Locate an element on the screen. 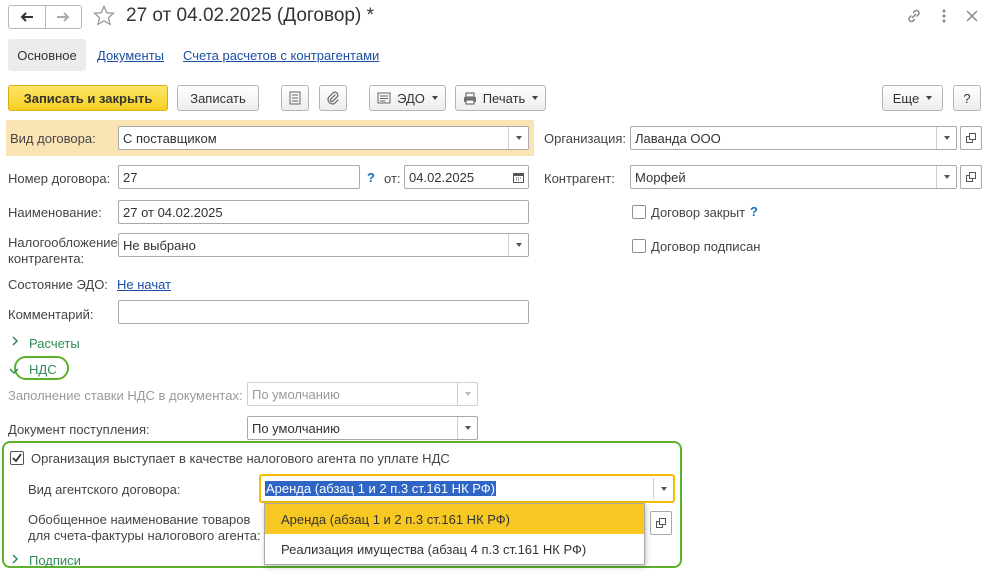 Image resolution: width=985 pixels, height=580 pixels. link-icon is located at coordinates (914, 16).